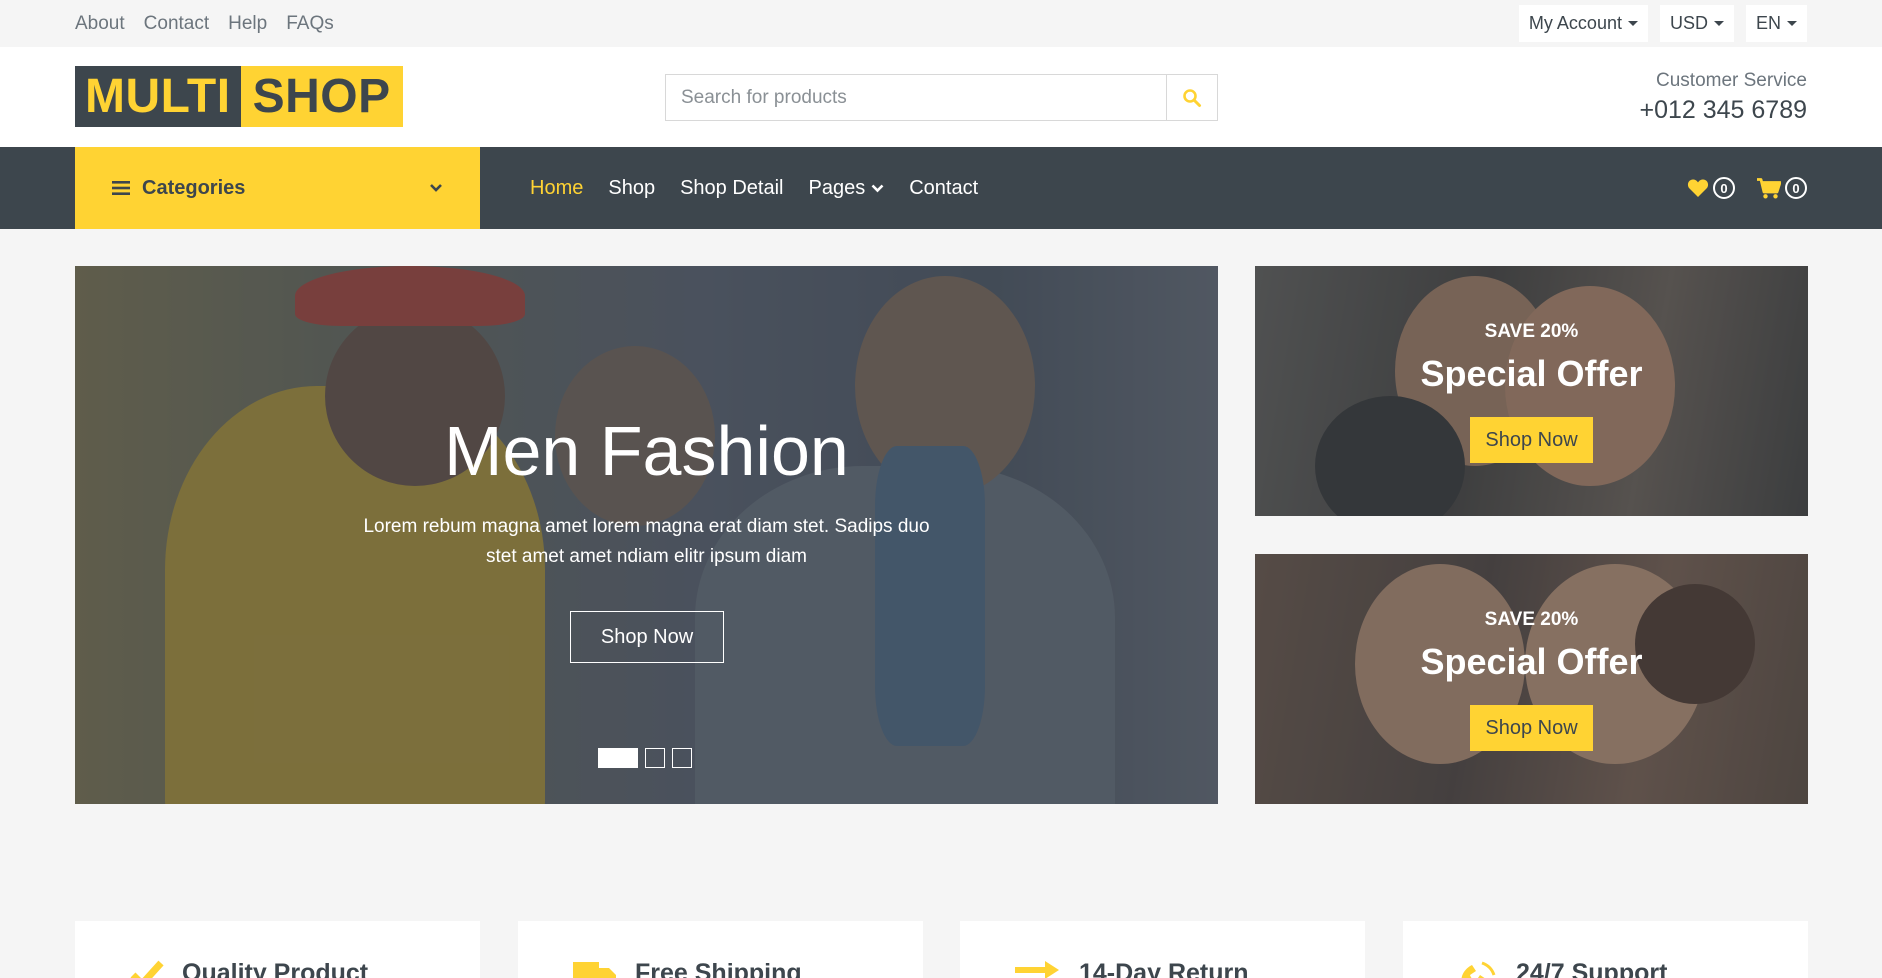 The height and width of the screenshot is (978, 1882). Describe the element at coordinates (275, 968) in the screenshot. I see `feature-title: Quality Product` at that location.